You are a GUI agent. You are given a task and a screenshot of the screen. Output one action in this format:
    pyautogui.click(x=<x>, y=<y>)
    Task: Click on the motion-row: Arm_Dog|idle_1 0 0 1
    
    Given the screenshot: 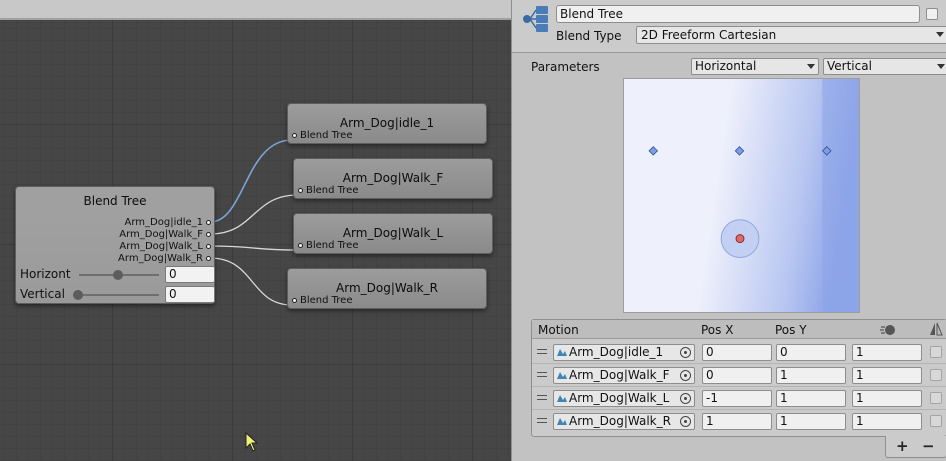 What is the action you would take?
    pyautogui.click(x=739, y=352)
    